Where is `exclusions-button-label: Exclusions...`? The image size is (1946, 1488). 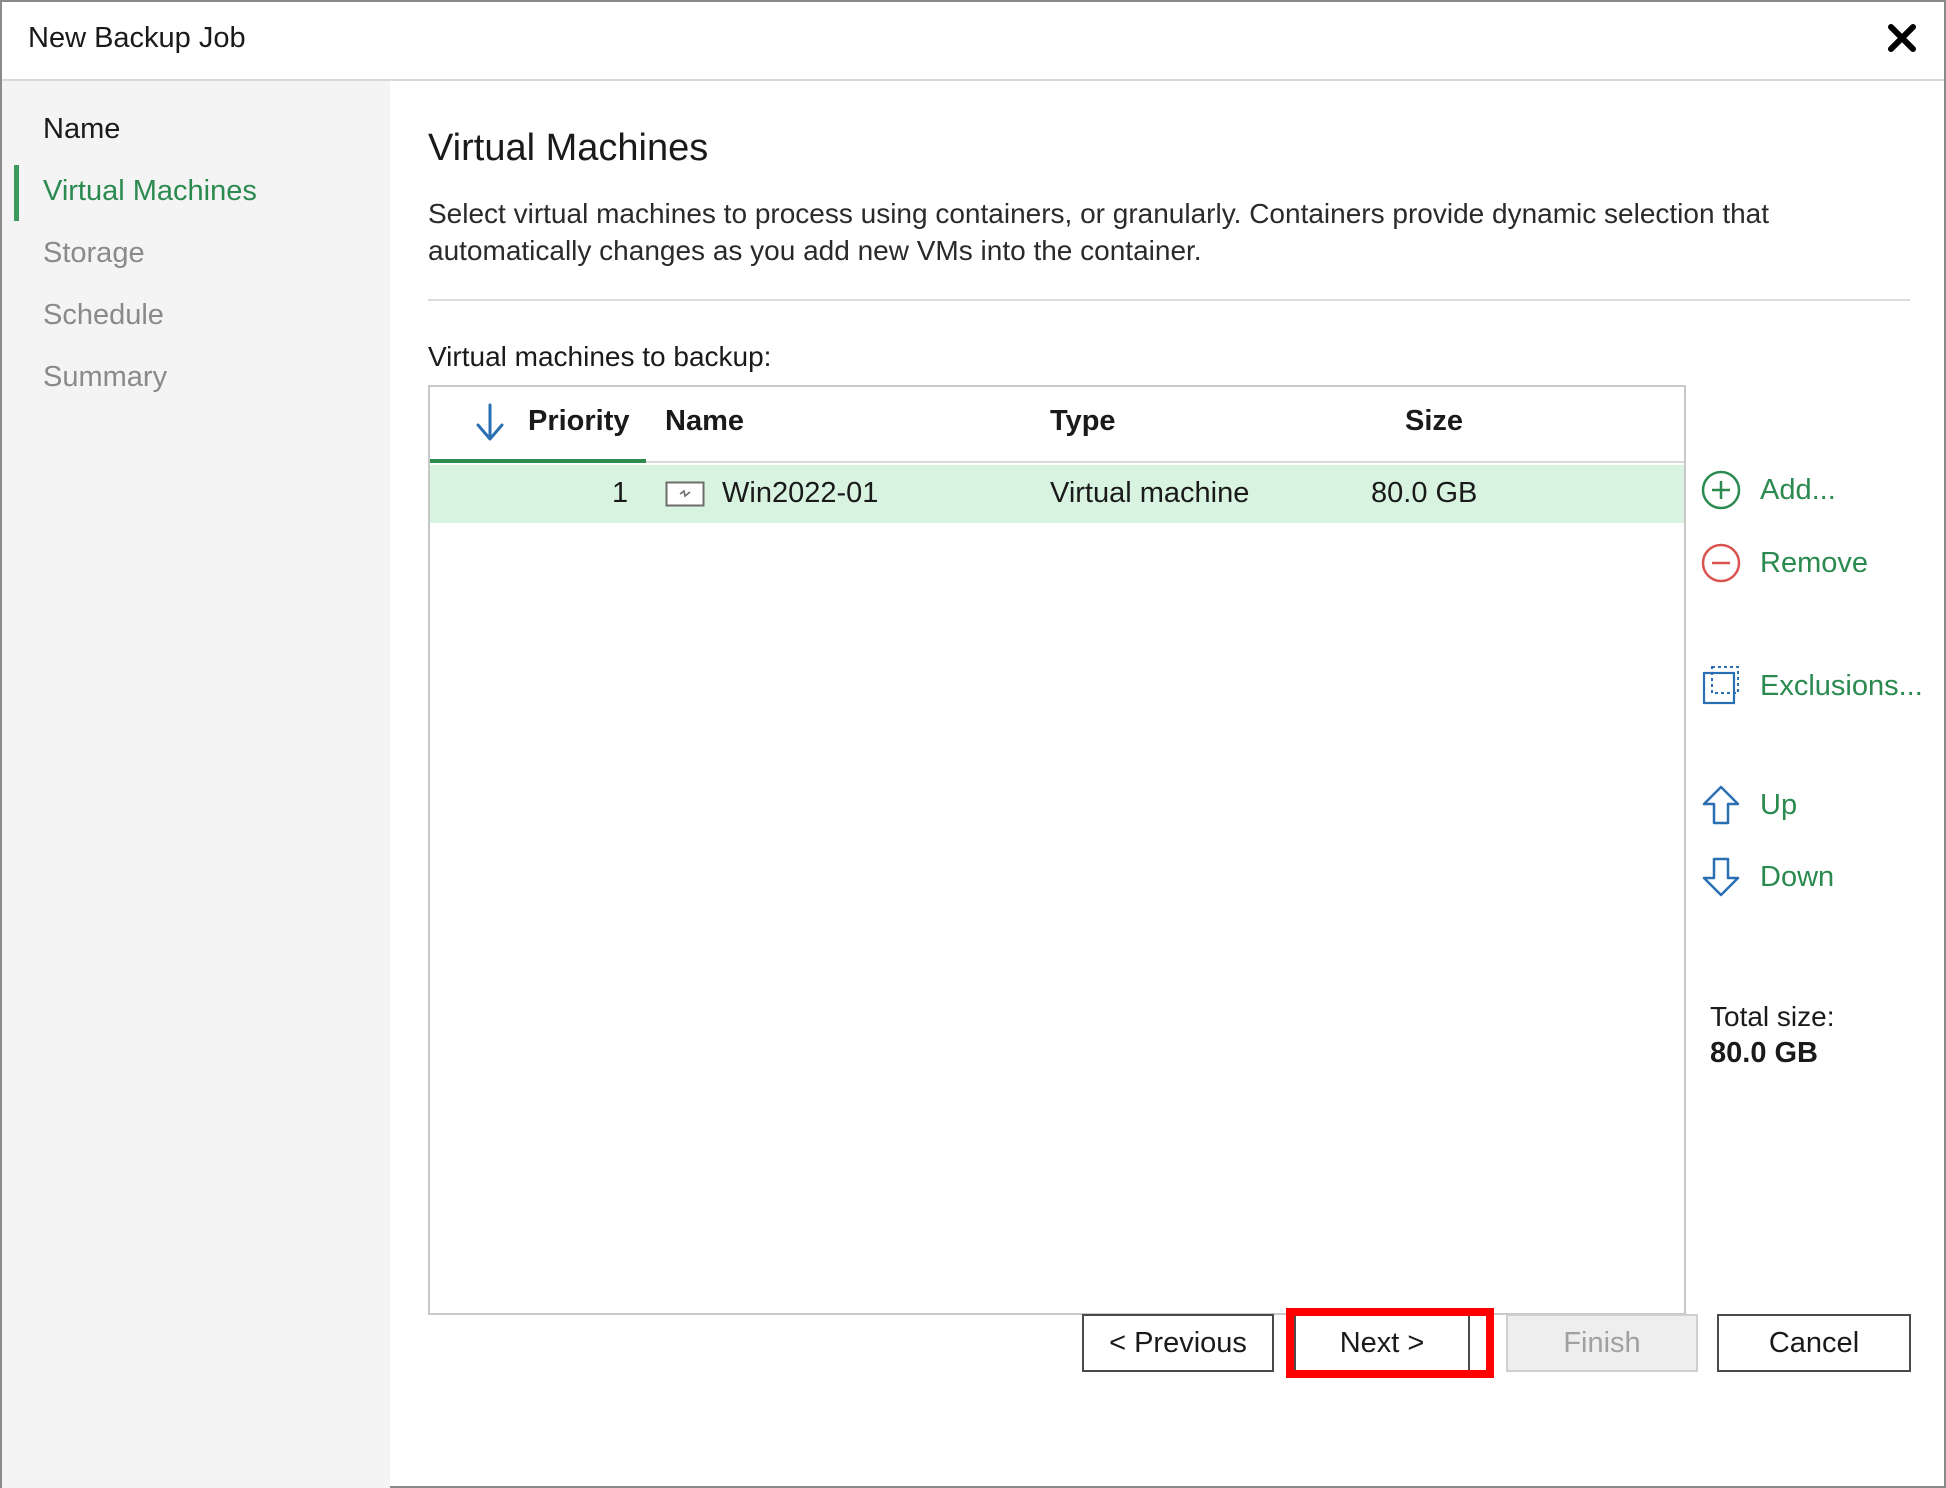
exclusions-button-label: Exclusions... is located at coordinates (1841, 685).